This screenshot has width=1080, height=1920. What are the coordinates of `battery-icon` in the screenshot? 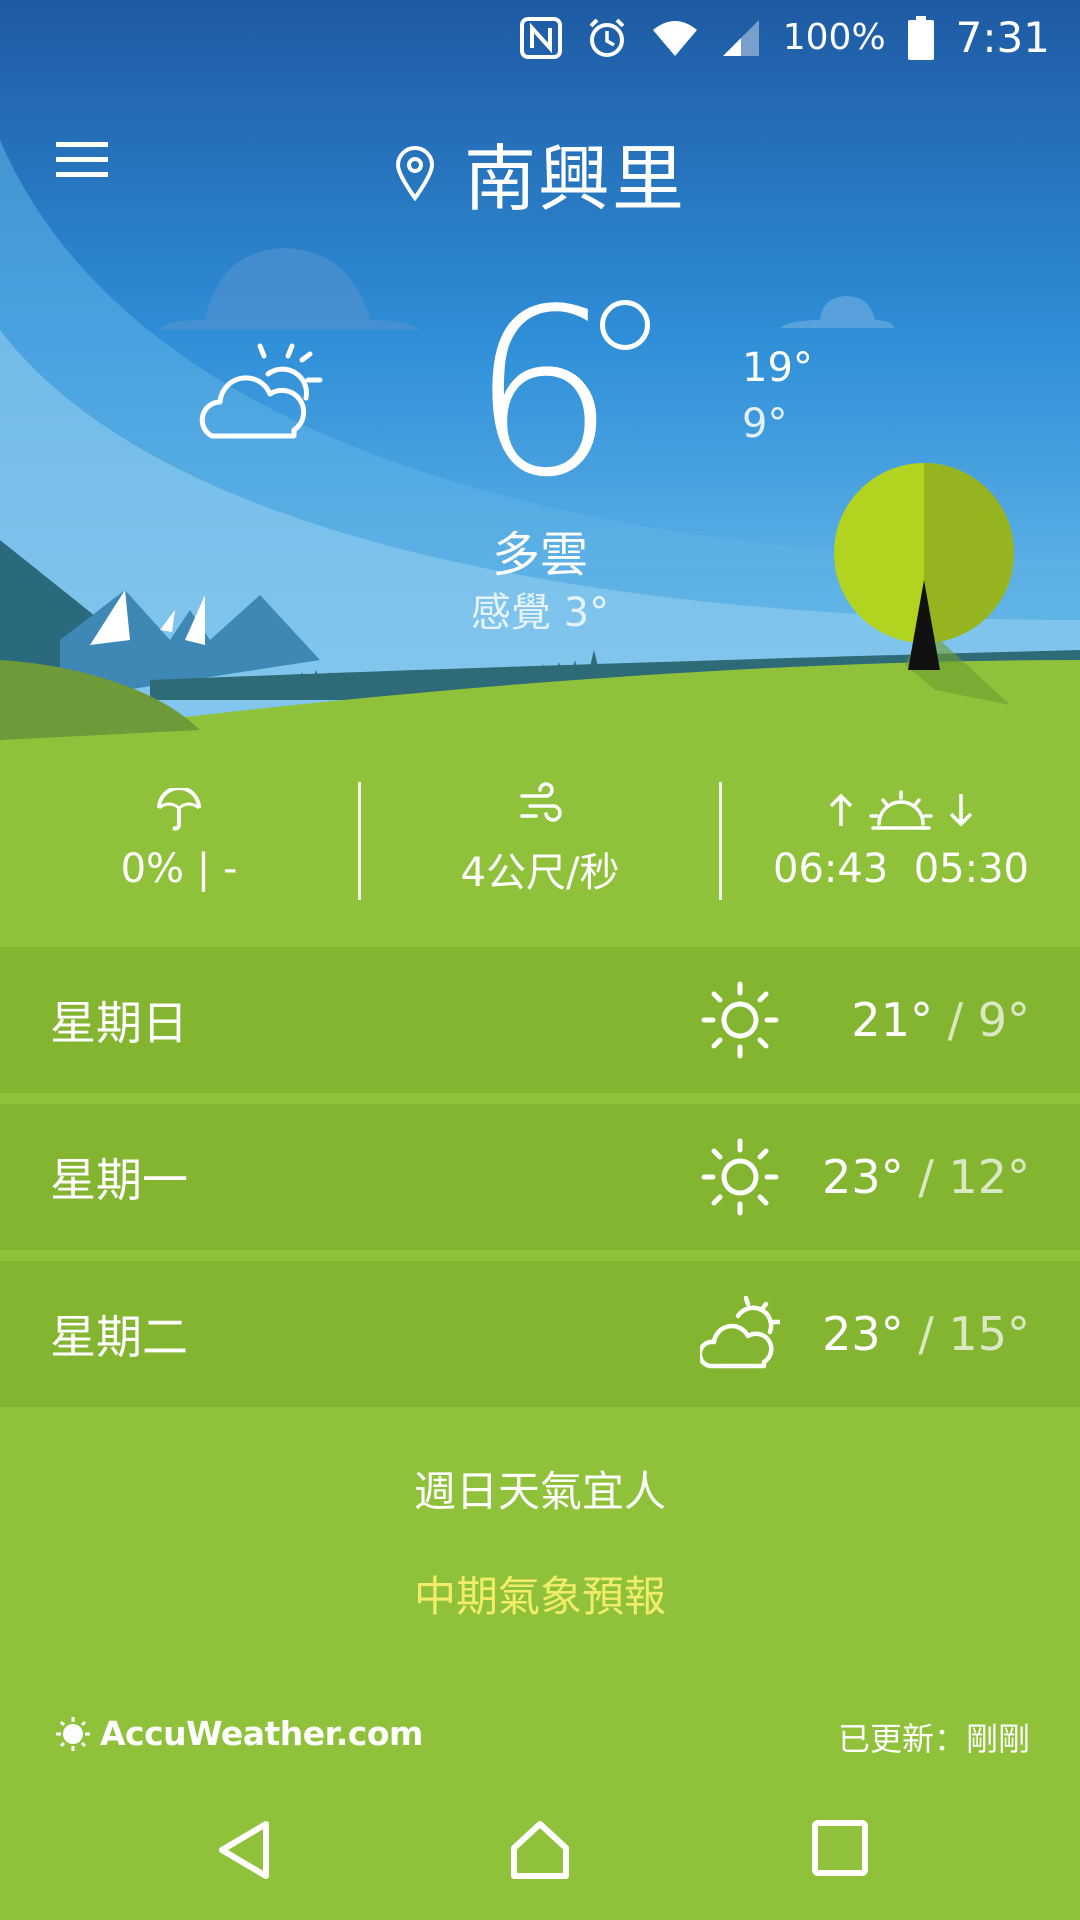 It's located at (920, 37).